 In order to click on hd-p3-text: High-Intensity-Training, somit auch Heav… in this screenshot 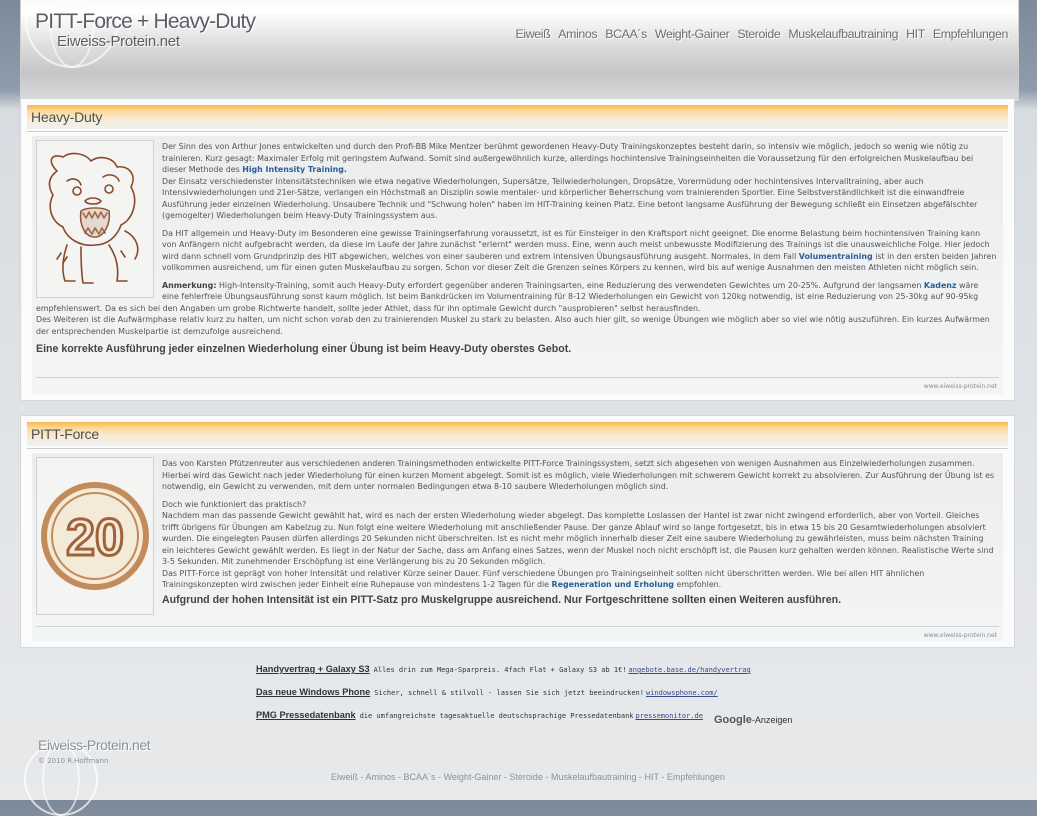, I will do `click(570, 285)`.